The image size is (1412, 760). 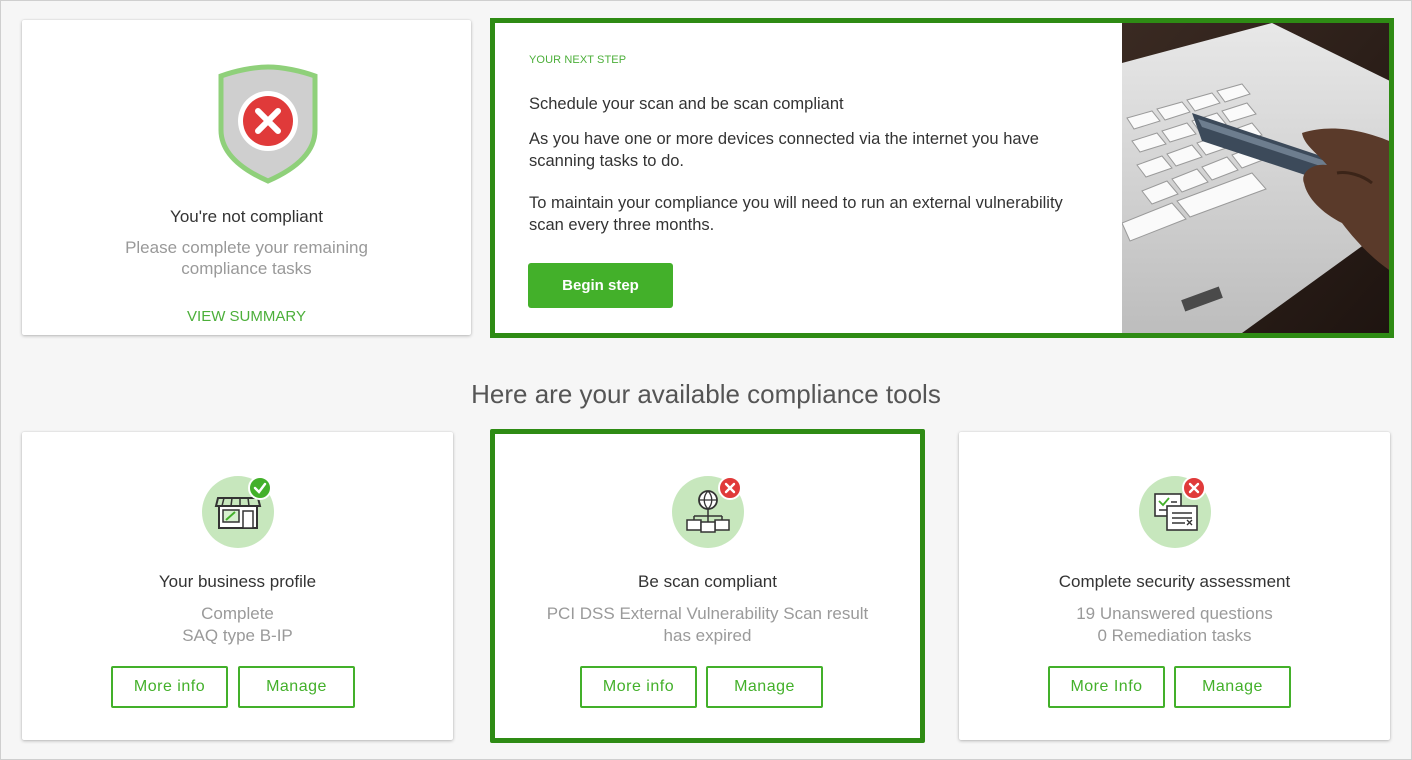 What do you see at coordinates (706, 394) in the screenshot?
I see `tools-heading: Here are your available compliance tools` at bounding box center [706, 394].